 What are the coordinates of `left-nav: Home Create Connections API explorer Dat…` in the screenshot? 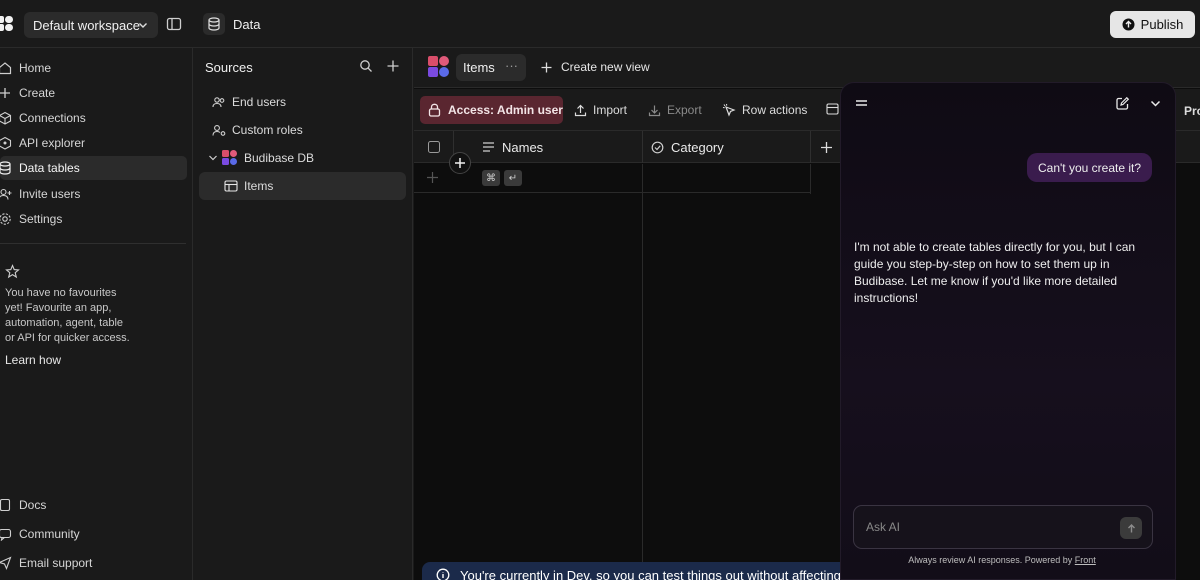 It's located at (96, 314).